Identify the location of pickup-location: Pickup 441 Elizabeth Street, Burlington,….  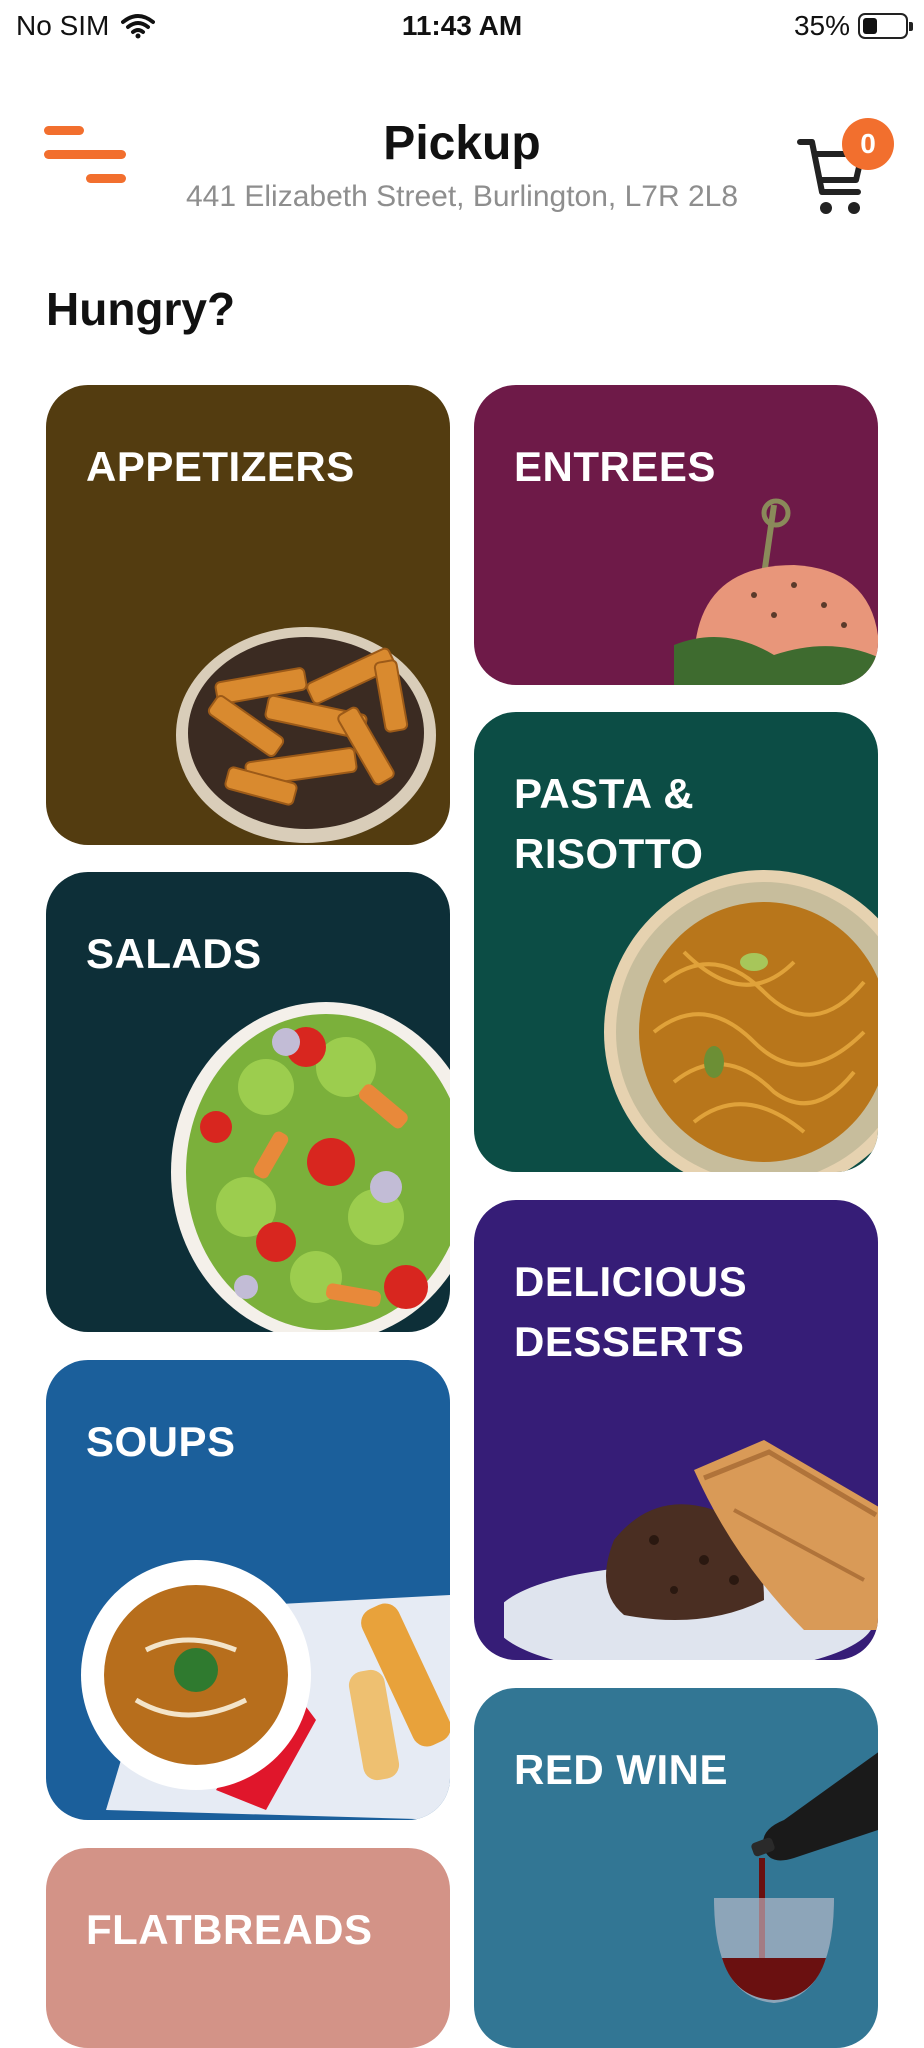
(462, 165).